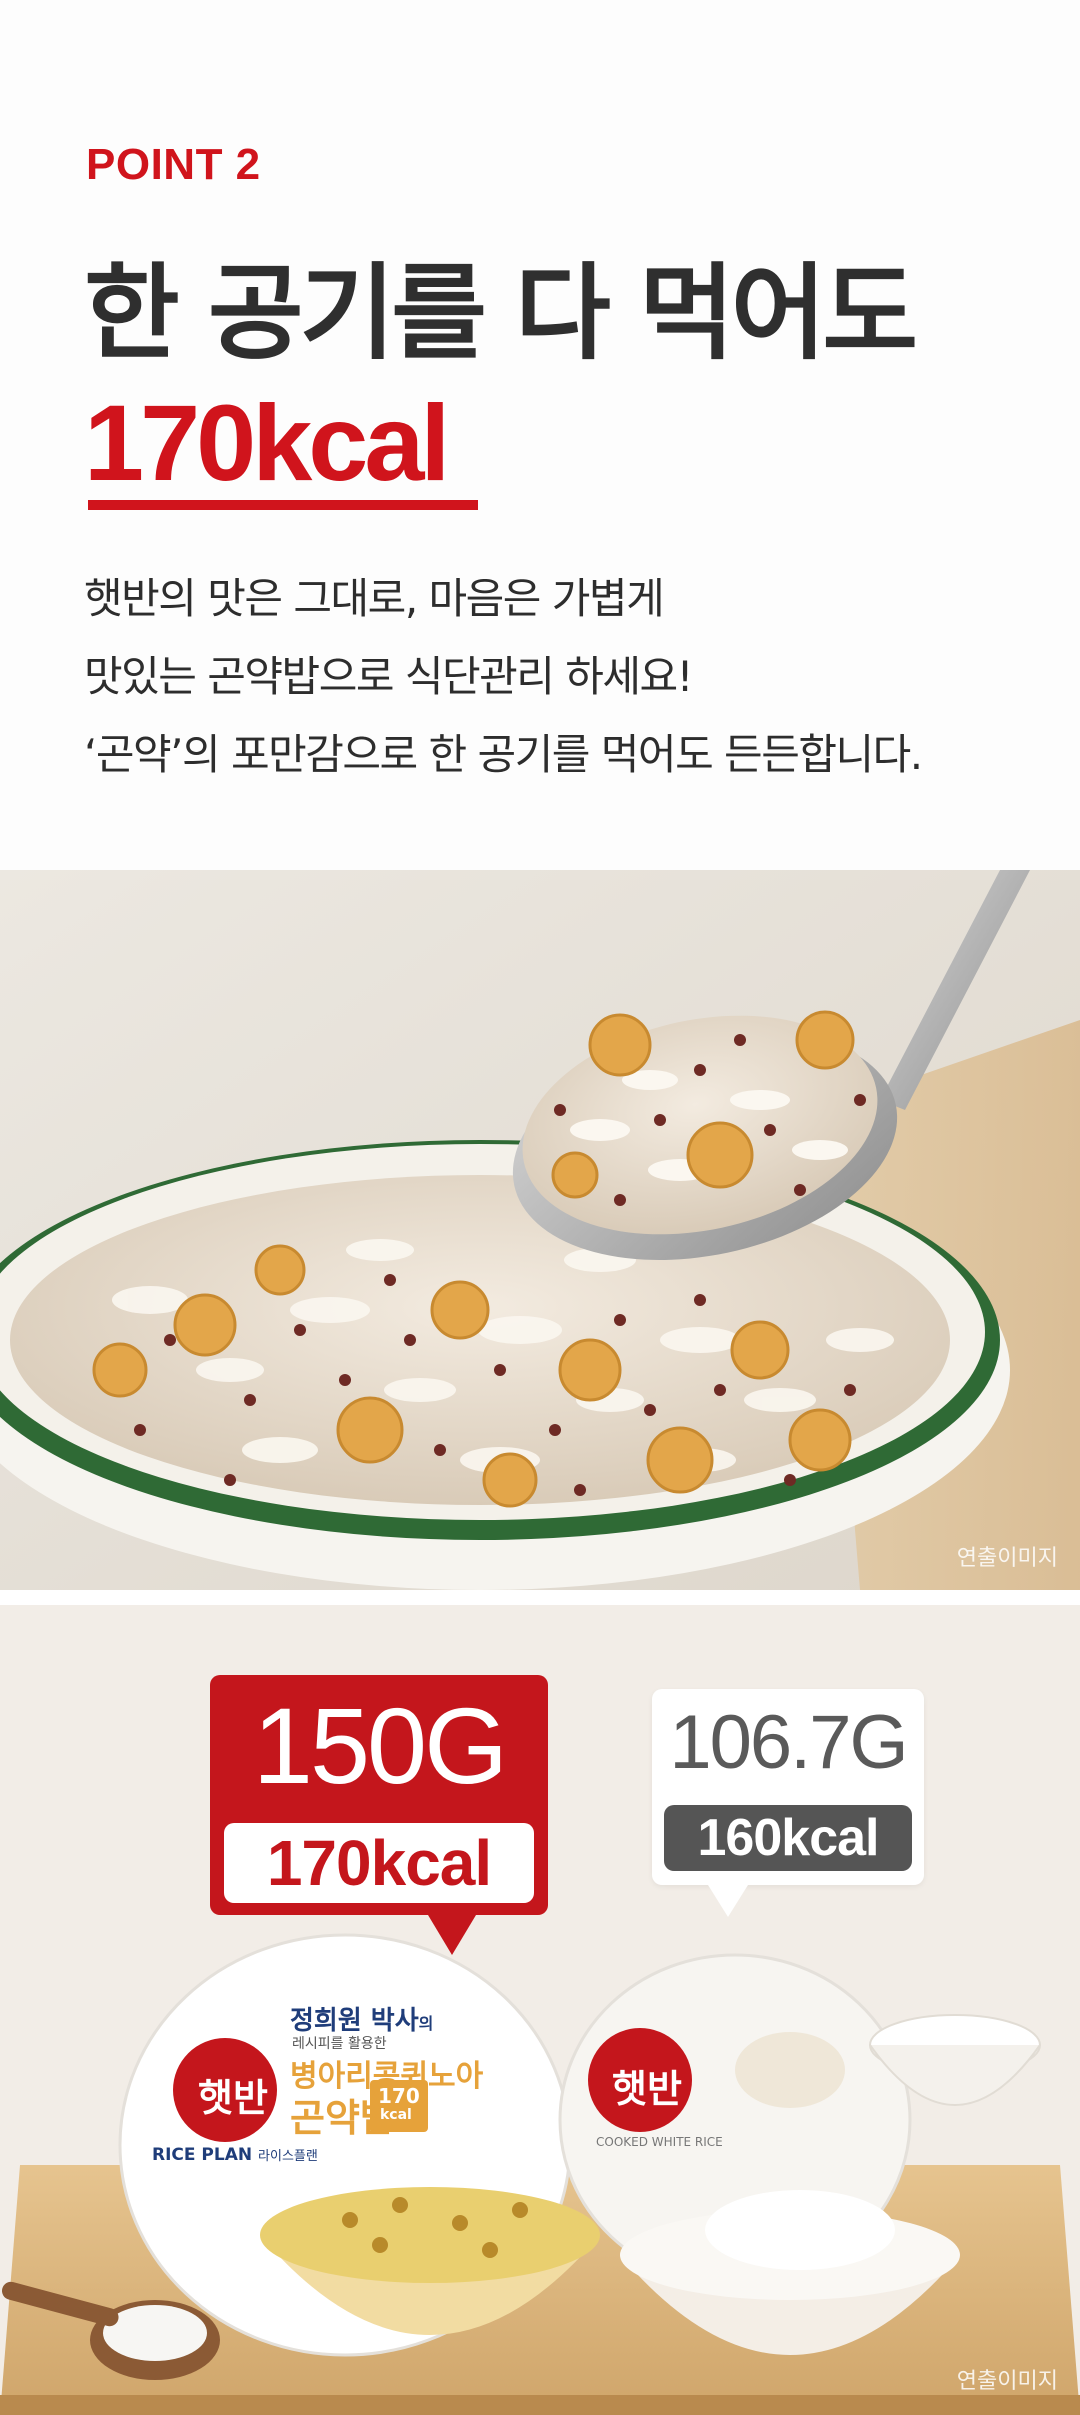 Image resolution: width=1080 pixels, height=2415 pixels. I want to click on konjac-rice-kcal: 170kcal, so click(379, 1863).